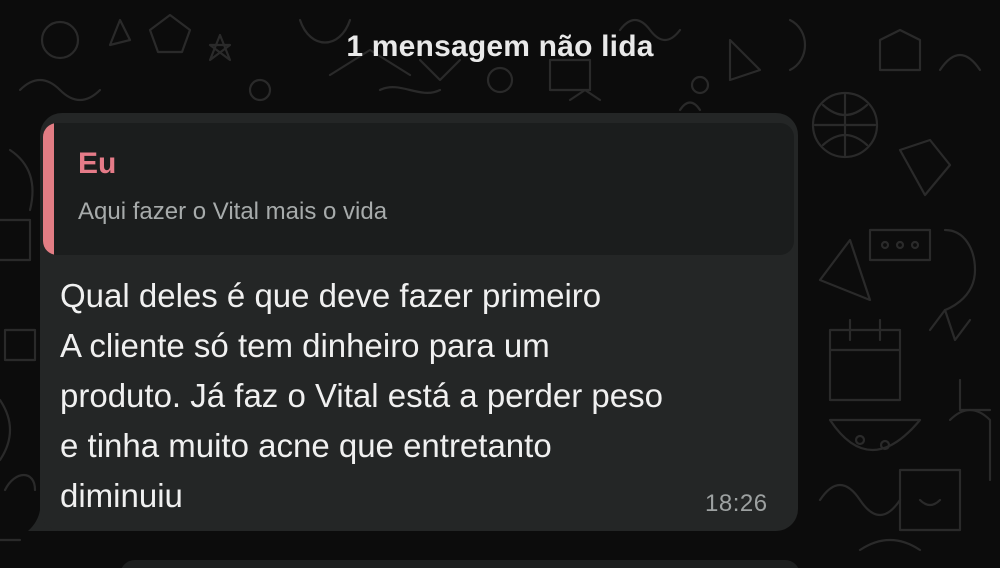 Image resolution: width=1000 pixels, height=568 pixels. What do you see at coordinates (305, 345) in the screenshot?
I see `message-line: A cliente só tem dinheiro para um` at bounding box center [305, 345].